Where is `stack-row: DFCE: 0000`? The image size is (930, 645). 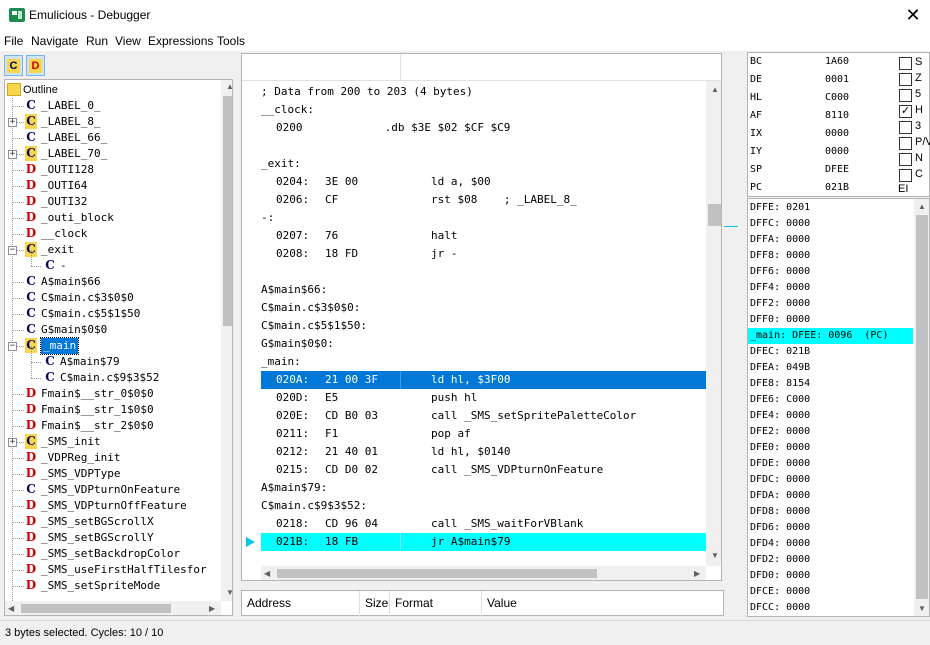
stack-row: DFCE: 0000 is located at coordinates (830, 592).